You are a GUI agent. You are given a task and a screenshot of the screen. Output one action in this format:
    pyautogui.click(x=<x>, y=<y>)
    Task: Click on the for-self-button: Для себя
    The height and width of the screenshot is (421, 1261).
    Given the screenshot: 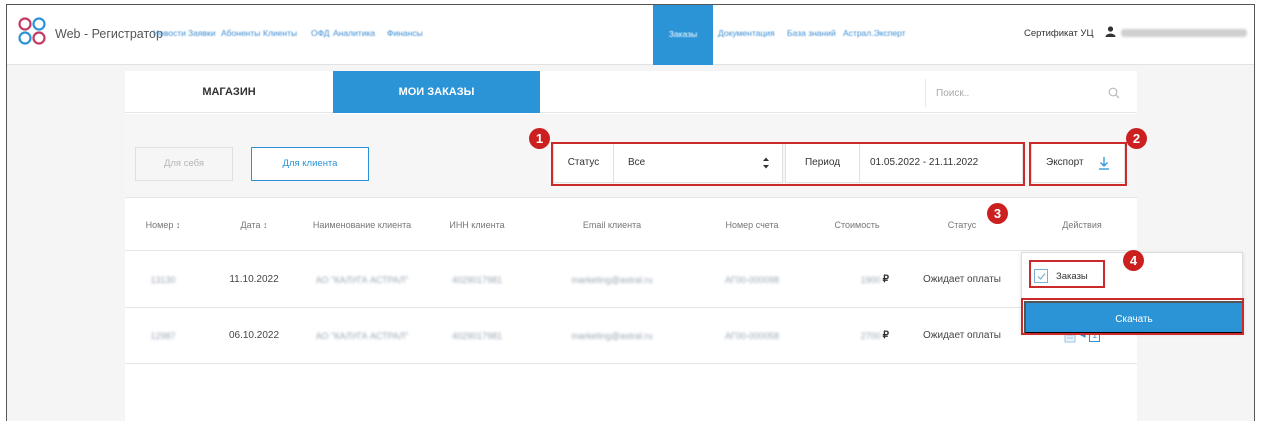 What is the action you would take?
    pyautogui.click(x=184, y=164)
    